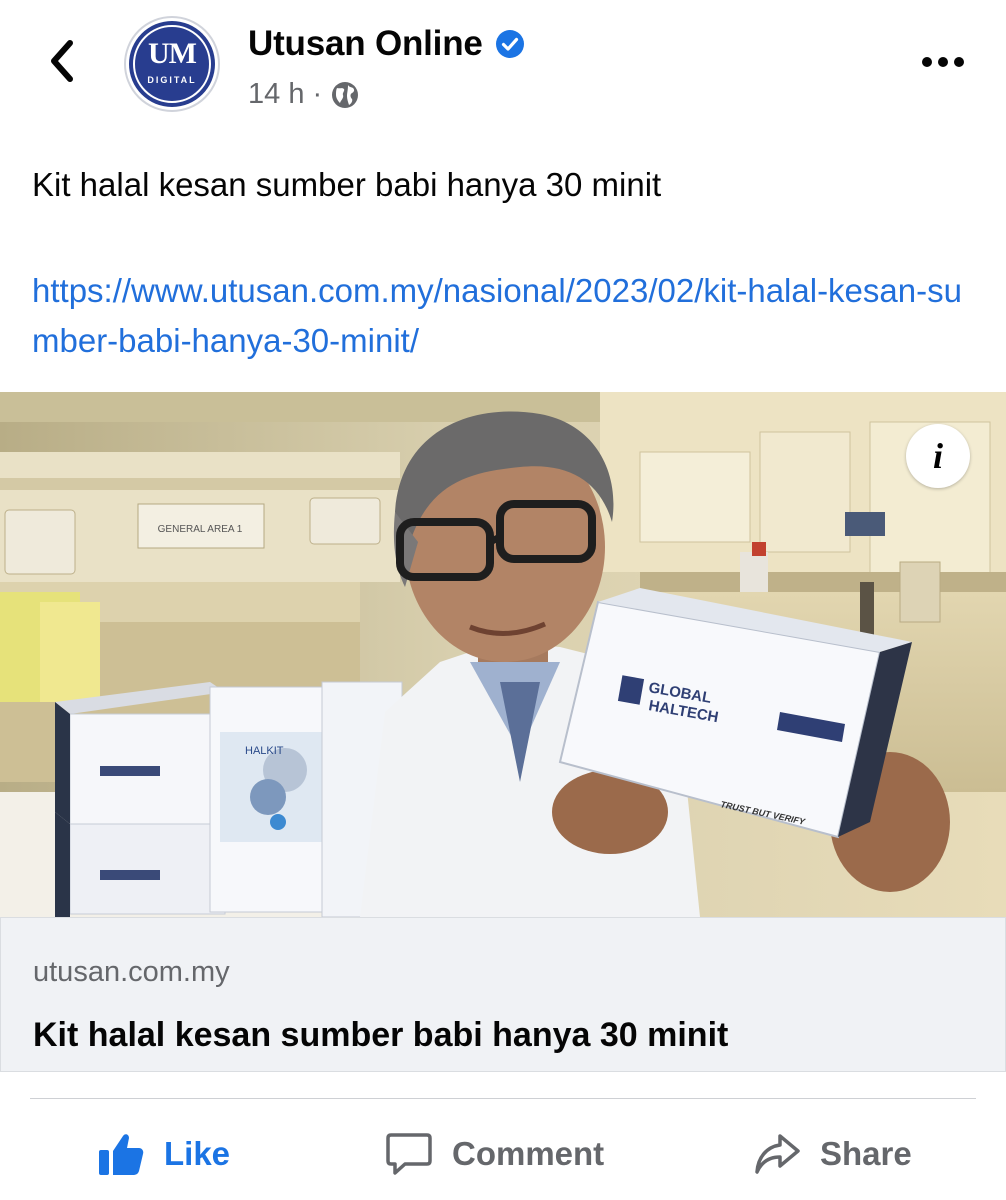  I want to click on more-horizontal-icon, so click(943, 62).